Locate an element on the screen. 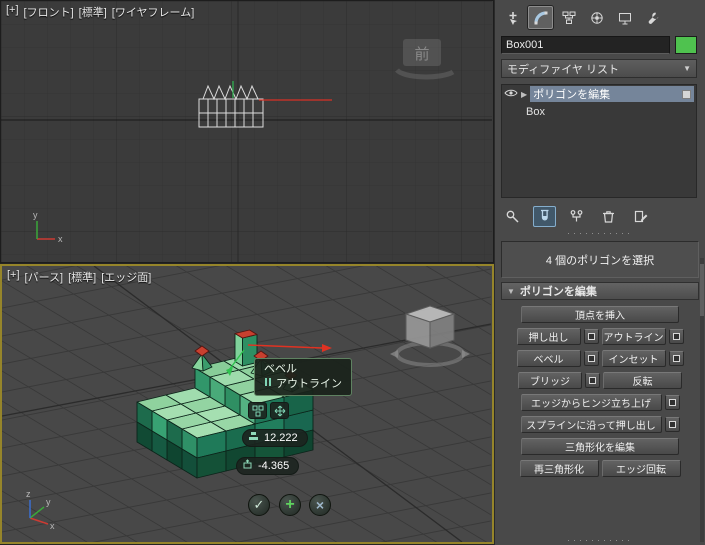 The width and height of the screenshot is (705, 545). inset-button: インセット is located at coordinates (633, 358).